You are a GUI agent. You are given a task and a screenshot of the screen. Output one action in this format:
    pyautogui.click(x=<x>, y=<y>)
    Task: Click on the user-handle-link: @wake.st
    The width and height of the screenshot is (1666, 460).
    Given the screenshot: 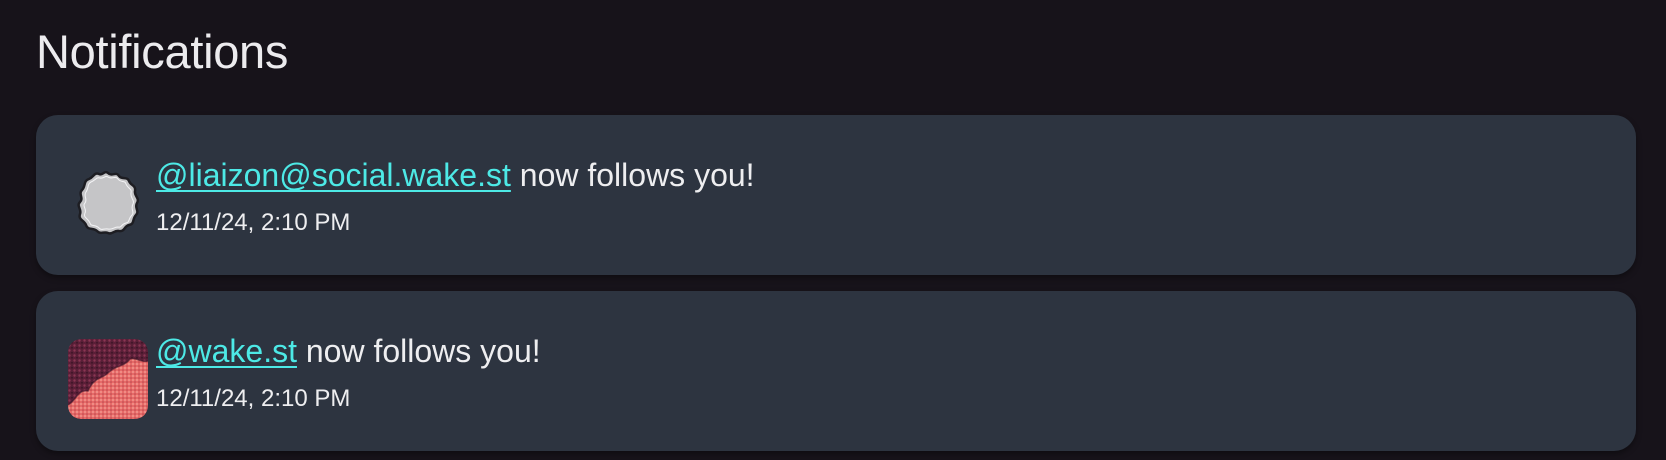 What is the action you would take?
    pyautogui.click(x=226, y=351)
    